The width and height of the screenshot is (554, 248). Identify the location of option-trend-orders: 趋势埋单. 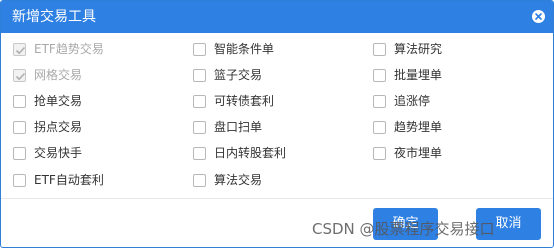
(407, 127).